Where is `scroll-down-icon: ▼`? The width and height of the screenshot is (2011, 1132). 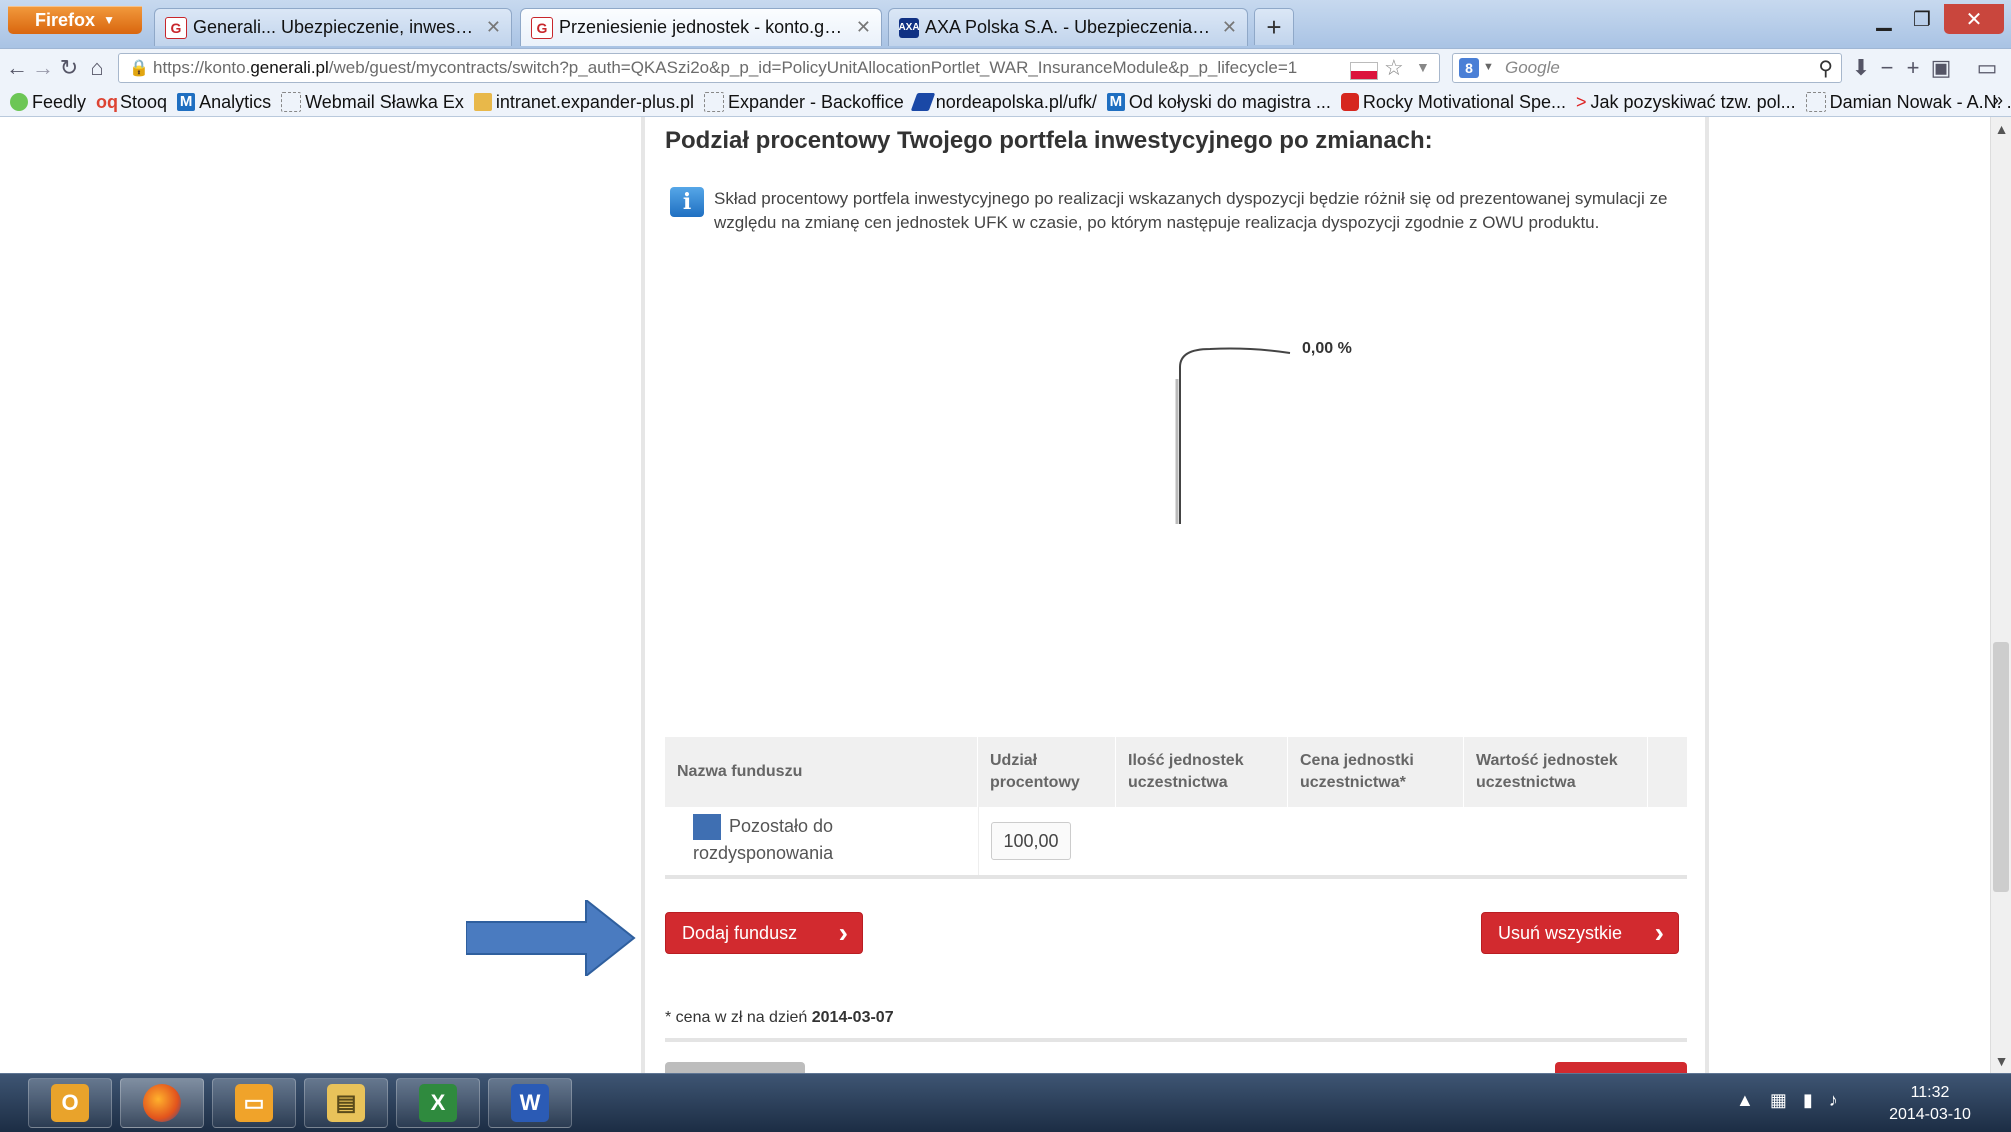 scroll-down-icon: ▼ is located at coordinates (2001, 1061).